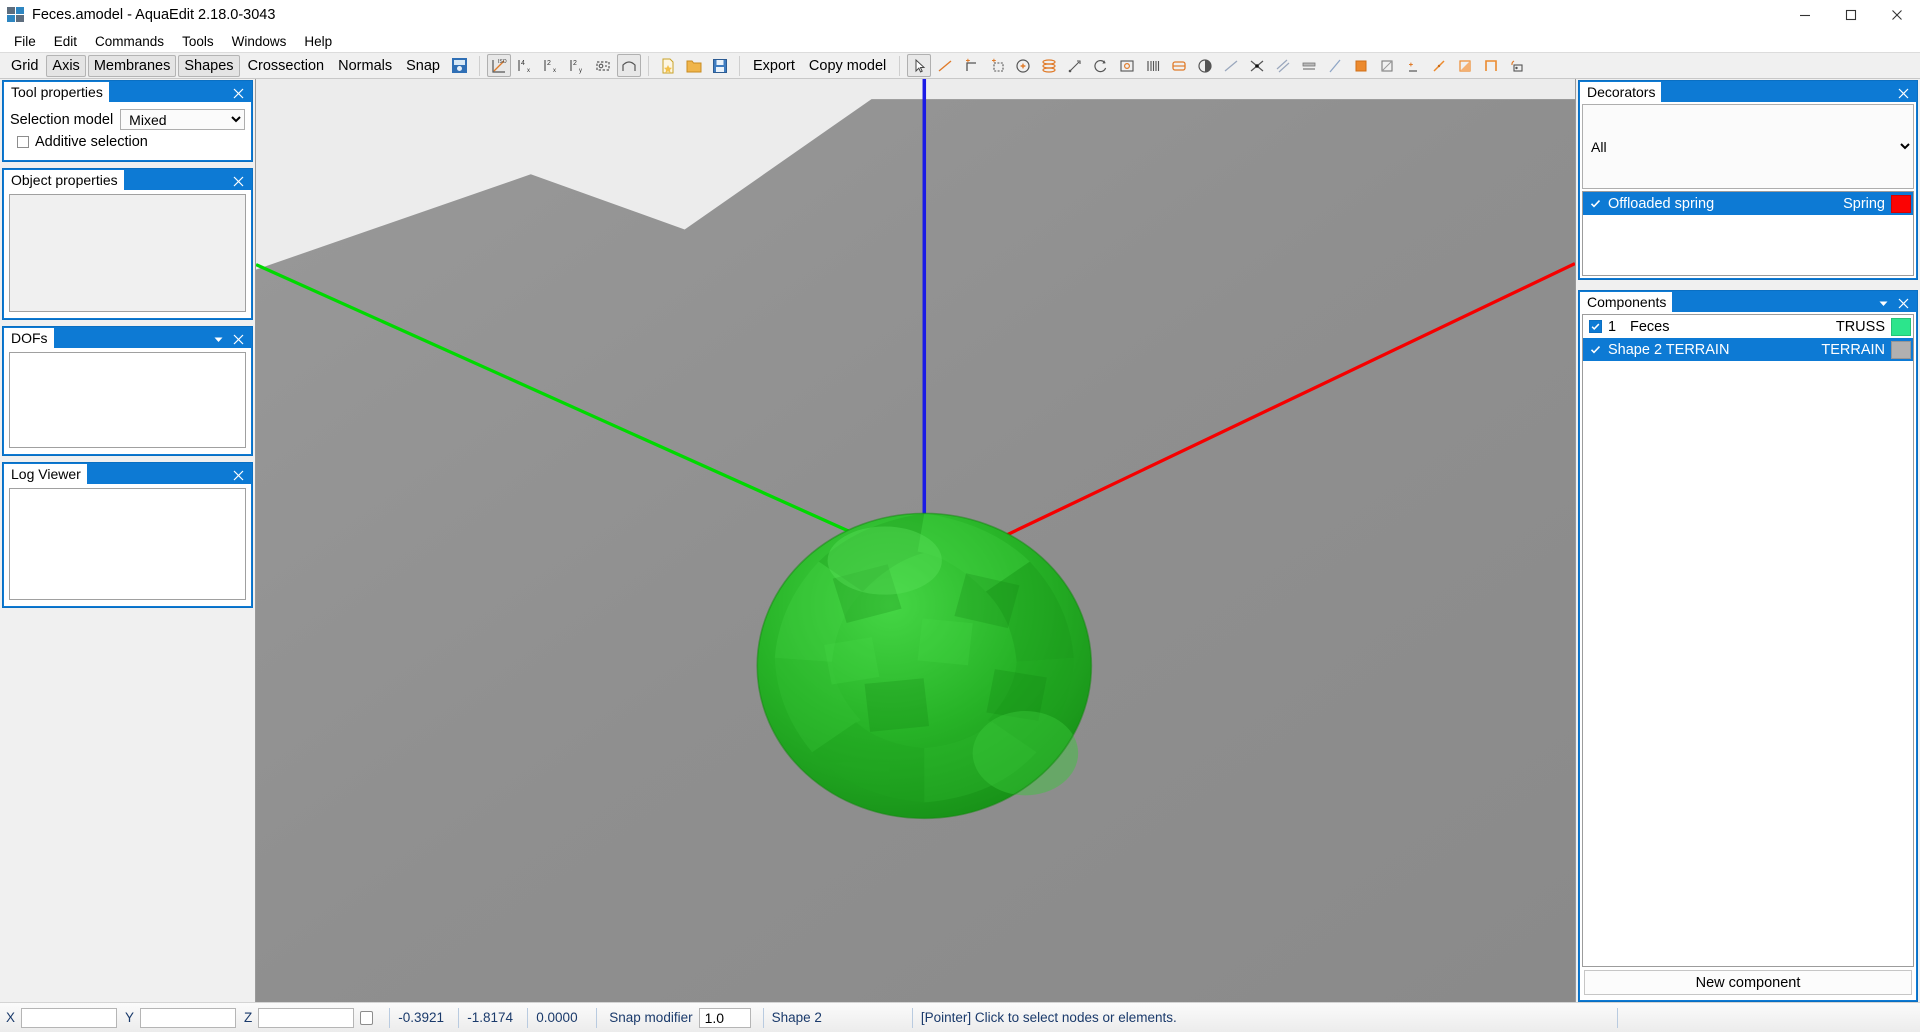  Describe the element at coordinates (423, 66) in the screenshot. I see `toolbar-toggle-snap: Snap` at that location.